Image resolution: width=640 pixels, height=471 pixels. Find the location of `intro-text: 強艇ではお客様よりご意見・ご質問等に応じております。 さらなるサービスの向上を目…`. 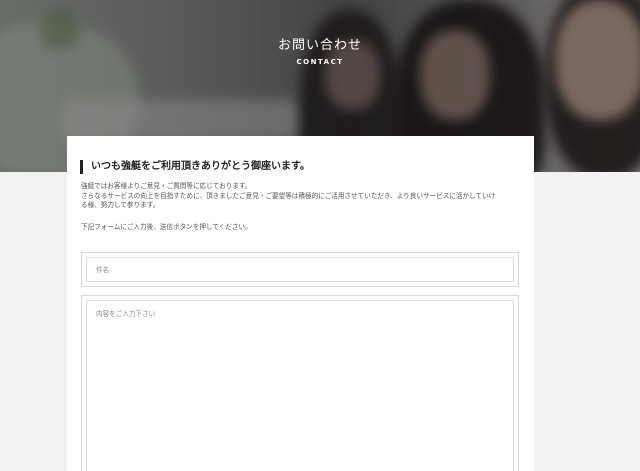

intro-text: 強艇ではお客様よりご意見・ご質問等に応じております。 さらなるサービスの向上を目… is located at coordinates (301, 196).